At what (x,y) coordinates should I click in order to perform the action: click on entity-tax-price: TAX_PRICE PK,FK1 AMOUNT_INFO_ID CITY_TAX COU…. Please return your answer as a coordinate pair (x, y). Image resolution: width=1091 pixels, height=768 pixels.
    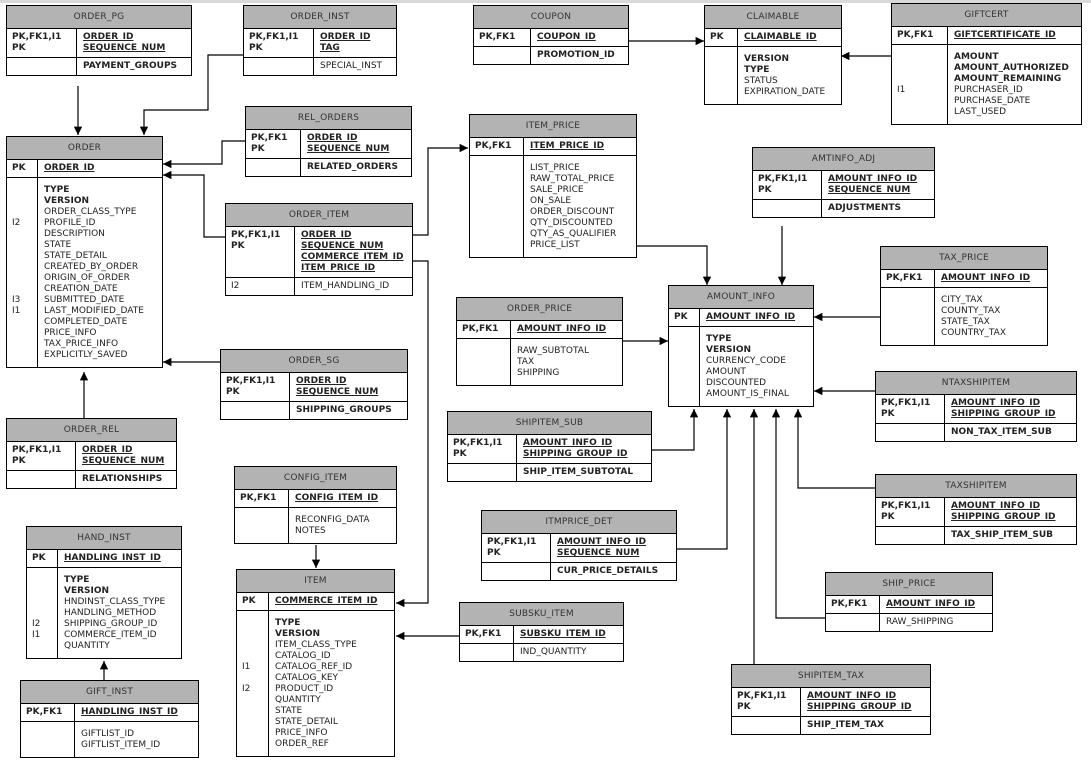
    Looking at the image, I should click on (964, 296).